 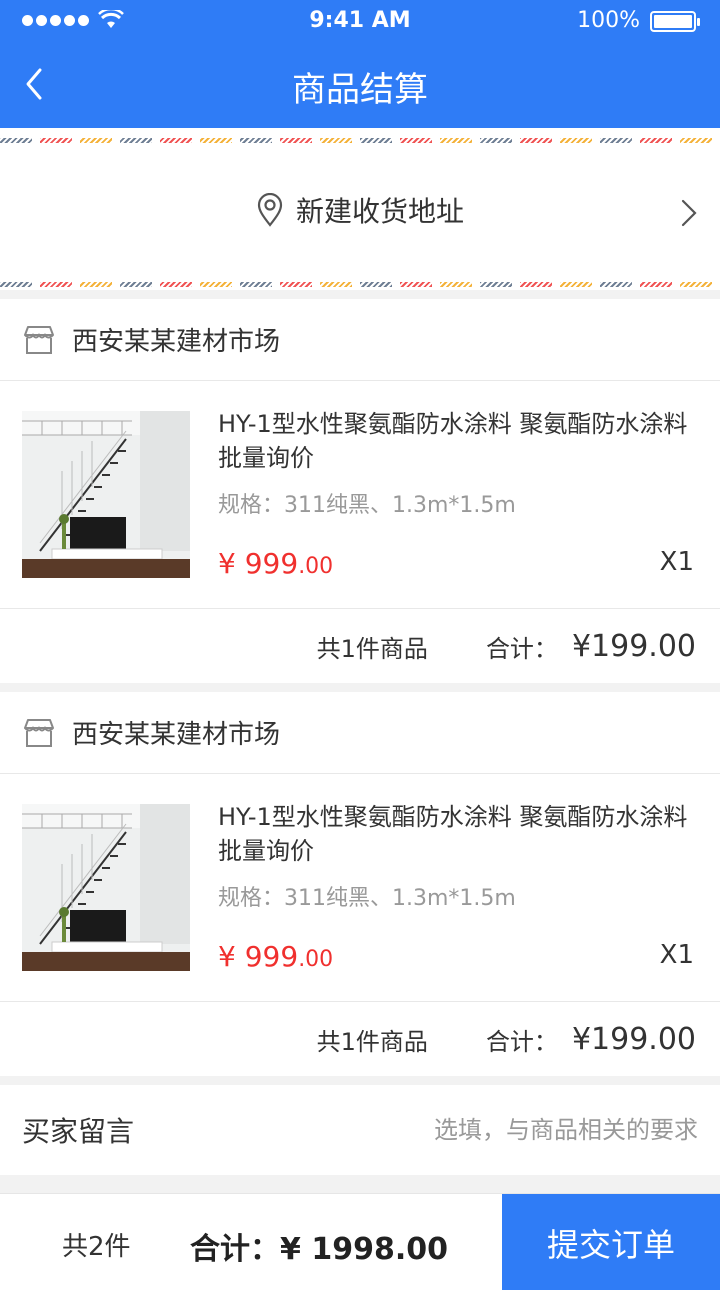 What do you see at coordinates (360, 64) in the screenshot?
I see `top-bar: 9:41 AM 100% 商品结算` at bounding box center [360, 64].